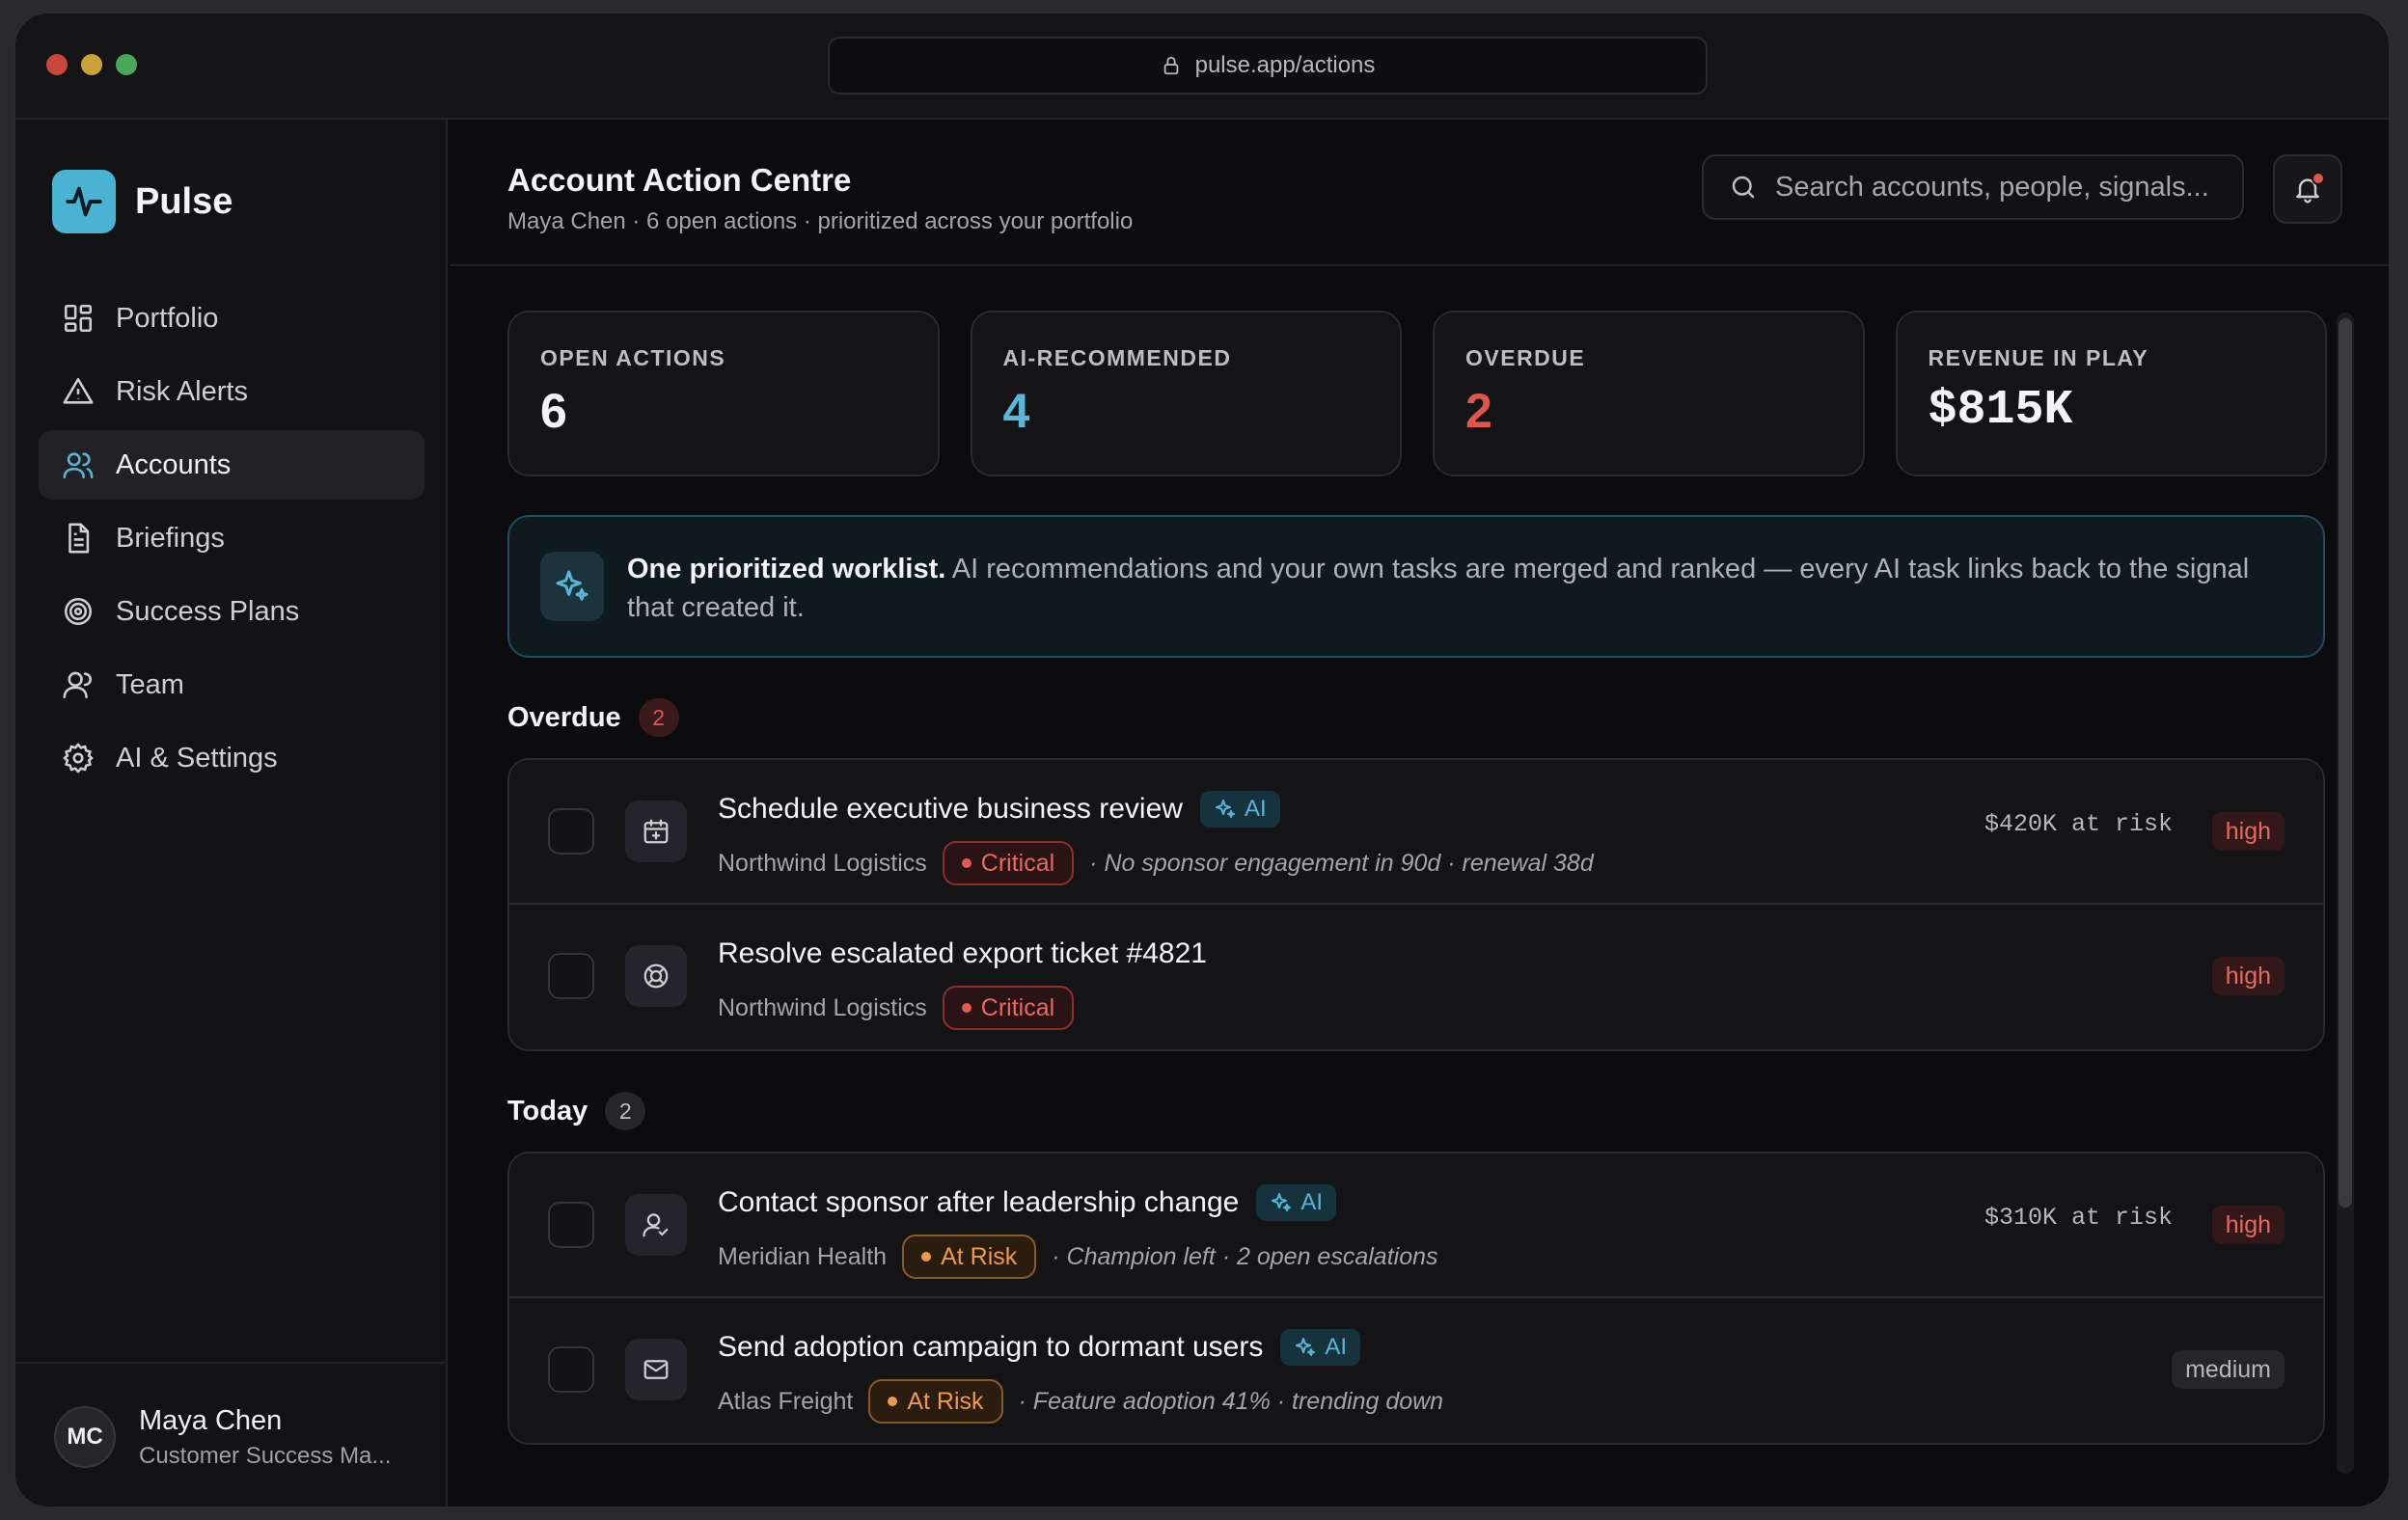  Describe the element at coordinates (1245, 1256) in the screenshot. I see `signal-text: · Champion left · 2 open escalations` at that location.